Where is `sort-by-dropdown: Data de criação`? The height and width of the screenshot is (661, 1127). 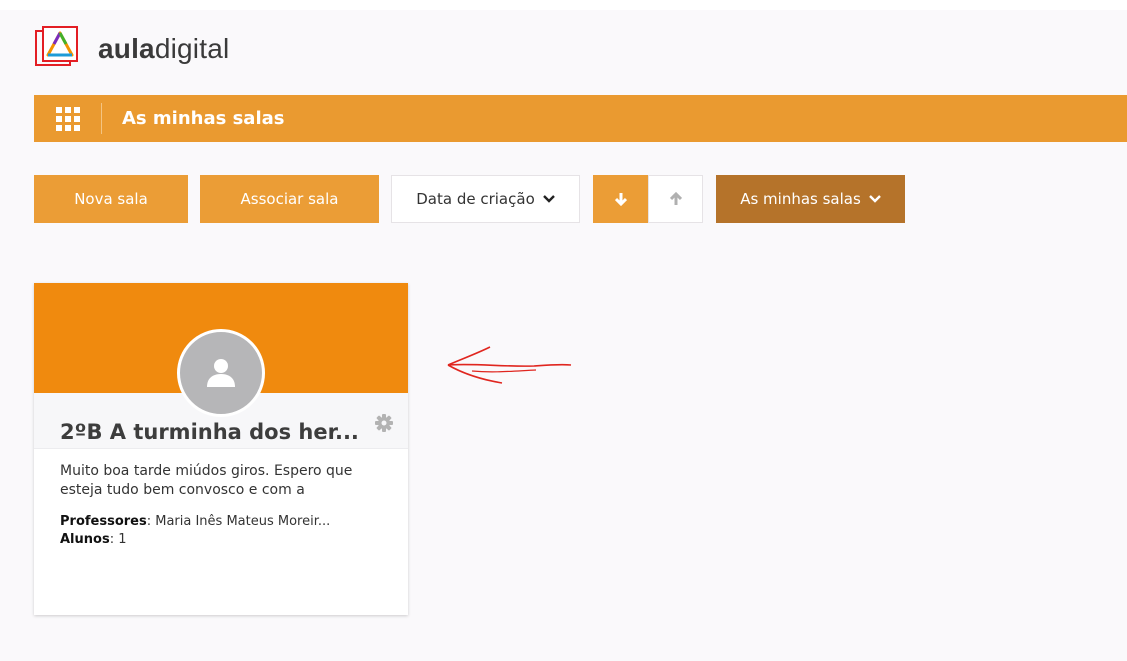 sort-by-dropdown: Data de criação is located at coordinates (485, 199).